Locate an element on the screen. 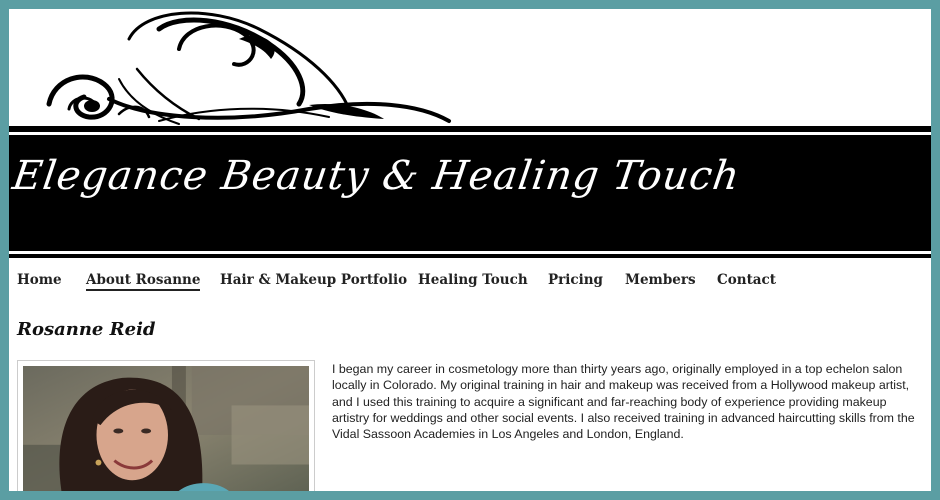  decorative-flourish is located at coordinates (248, 68).